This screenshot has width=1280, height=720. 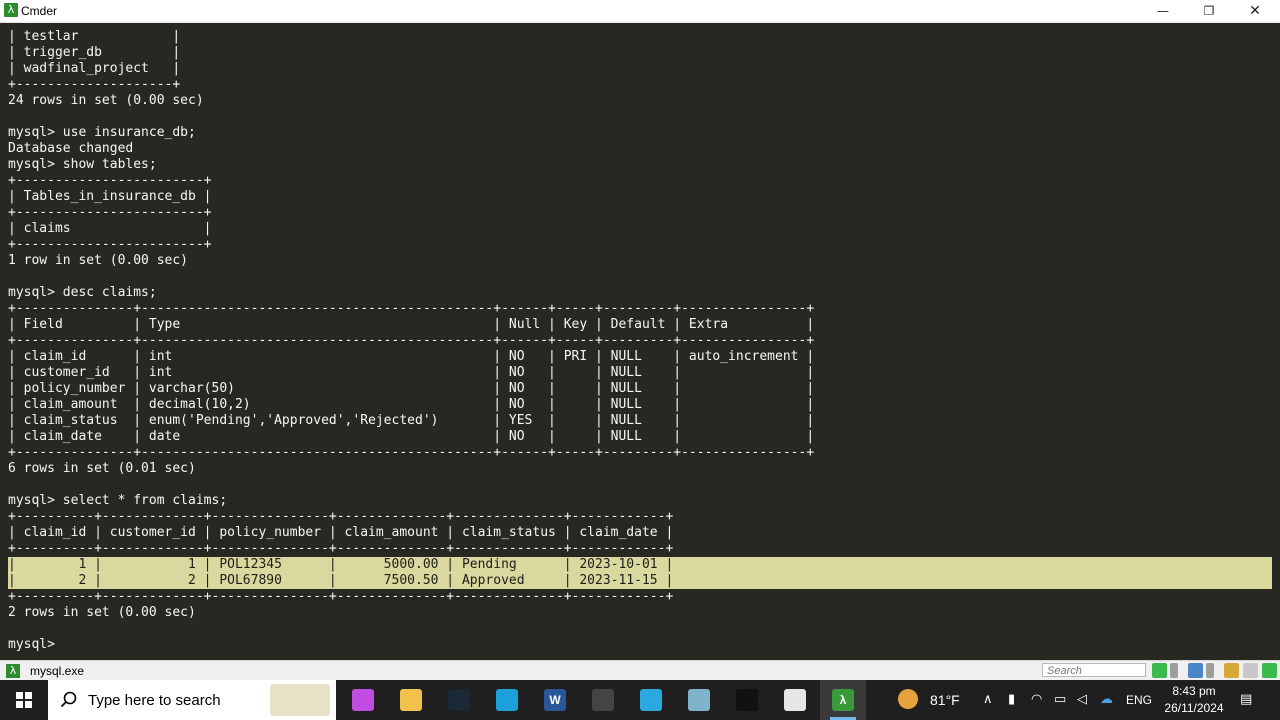 What do you see at coordinates (13, 671) in the screenshot?
I see `console-tab-icon: λ` at bounding box center [13, 671].